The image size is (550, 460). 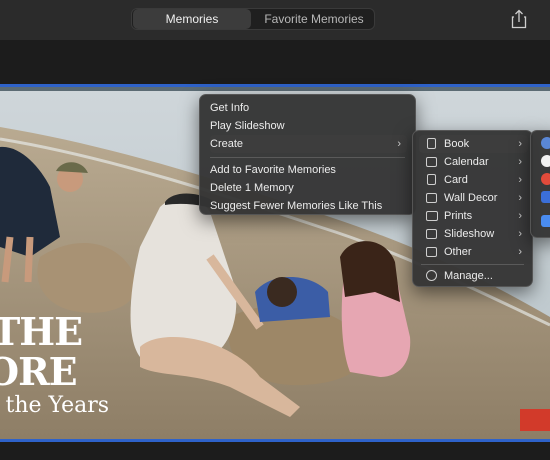 I want to click on book-icon, so click(x=431, y=143).